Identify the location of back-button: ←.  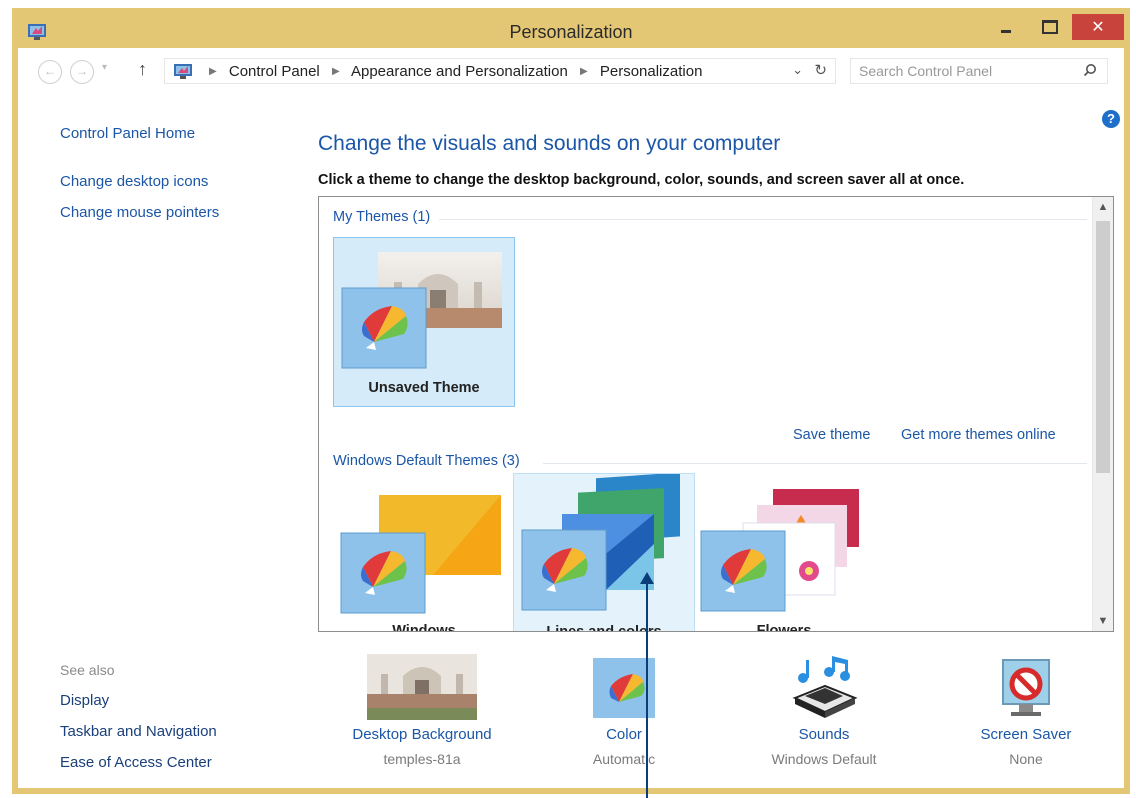
(50, 72).